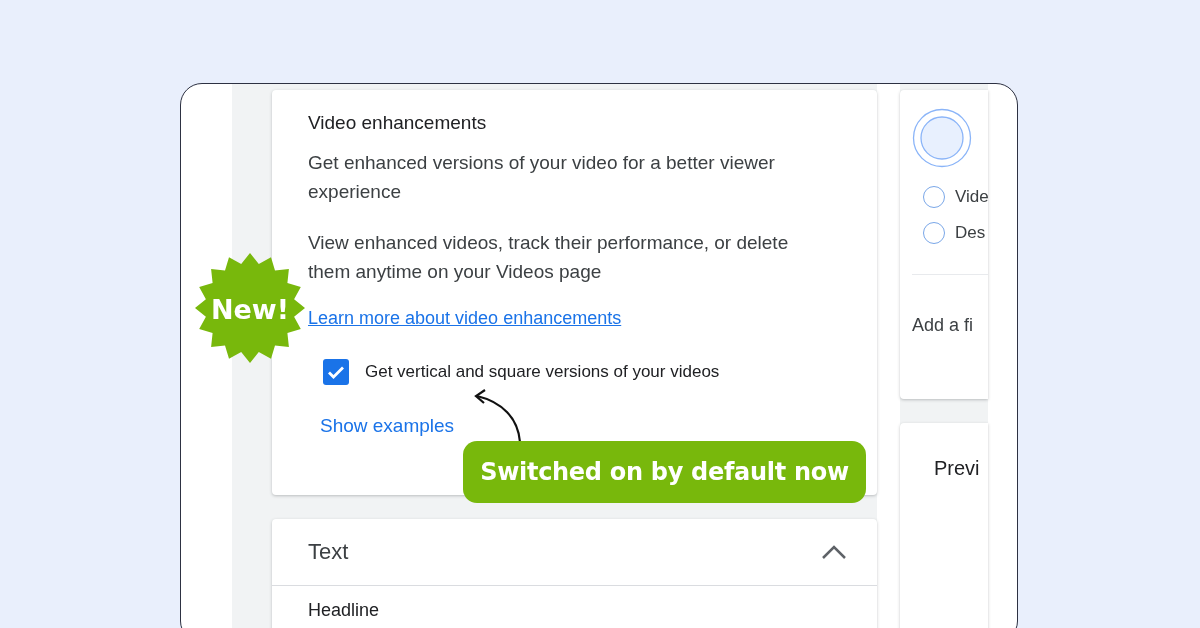 Image resolution: width=1200 pixels, height=628 pixels. What do you see at coordinates (549, 257) in the screenshot?
I see `note-text: View enhanced videos, track their performance, or delete them anytime on your Videos page` at bounding box center [549, 257].